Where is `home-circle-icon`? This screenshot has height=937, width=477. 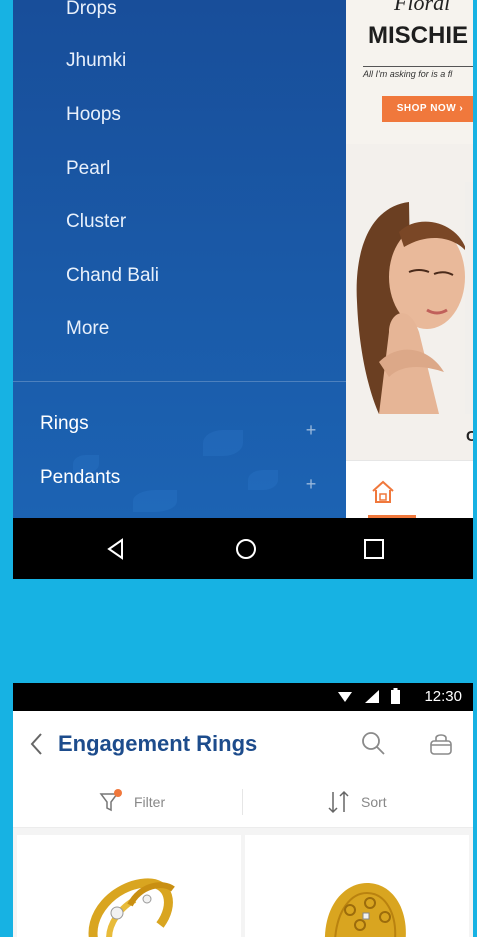
home-circle-icon is located at coordinates (246, 549).